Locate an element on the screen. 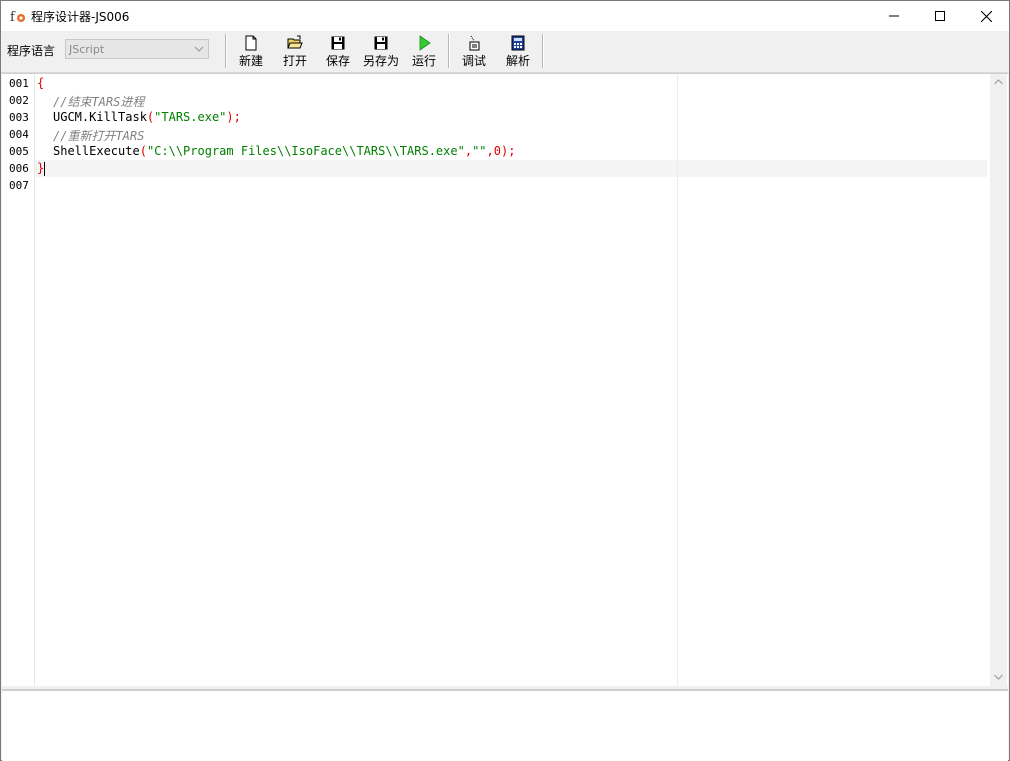  parse-button-label: 解析 is located at coordinates (517, 61).